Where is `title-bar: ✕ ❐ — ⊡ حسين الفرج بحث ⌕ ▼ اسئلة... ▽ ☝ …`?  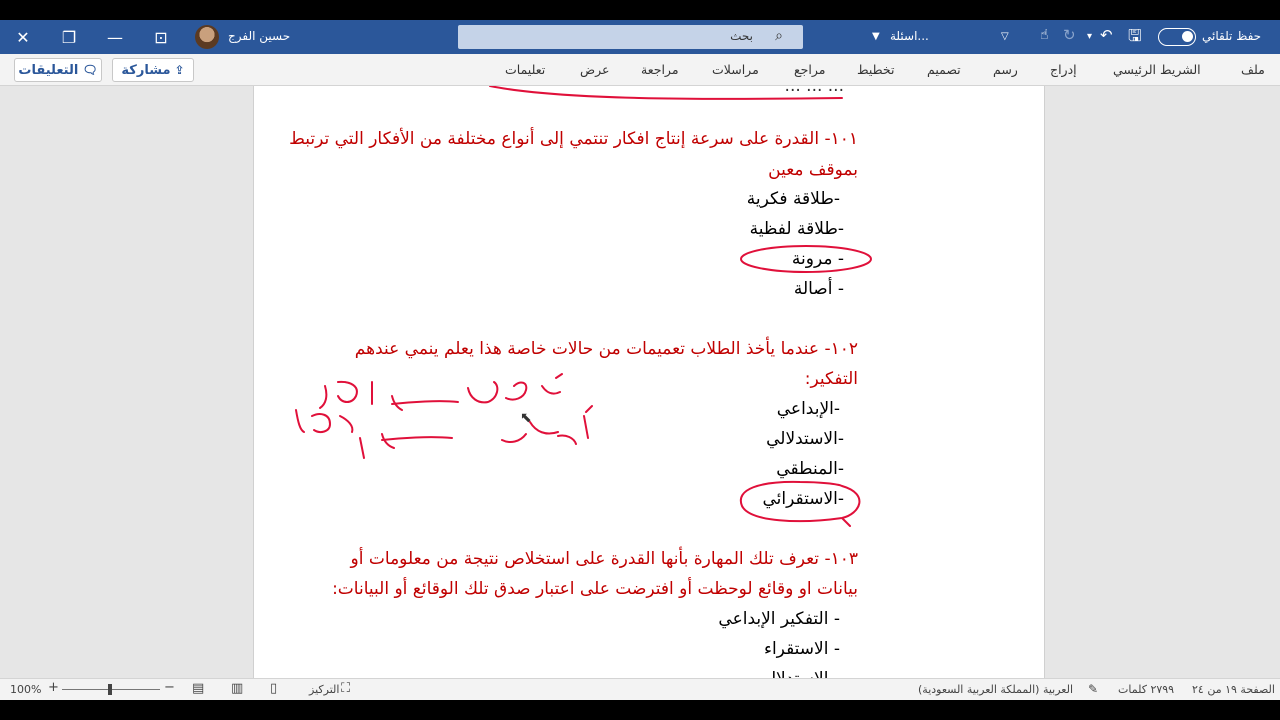 title-bar: ✕ ❐ — ⊡ حسين الفرج بحث ⌕ ▼ اسئلة... ▽ ☝ … is located at coordinates (640, 37).